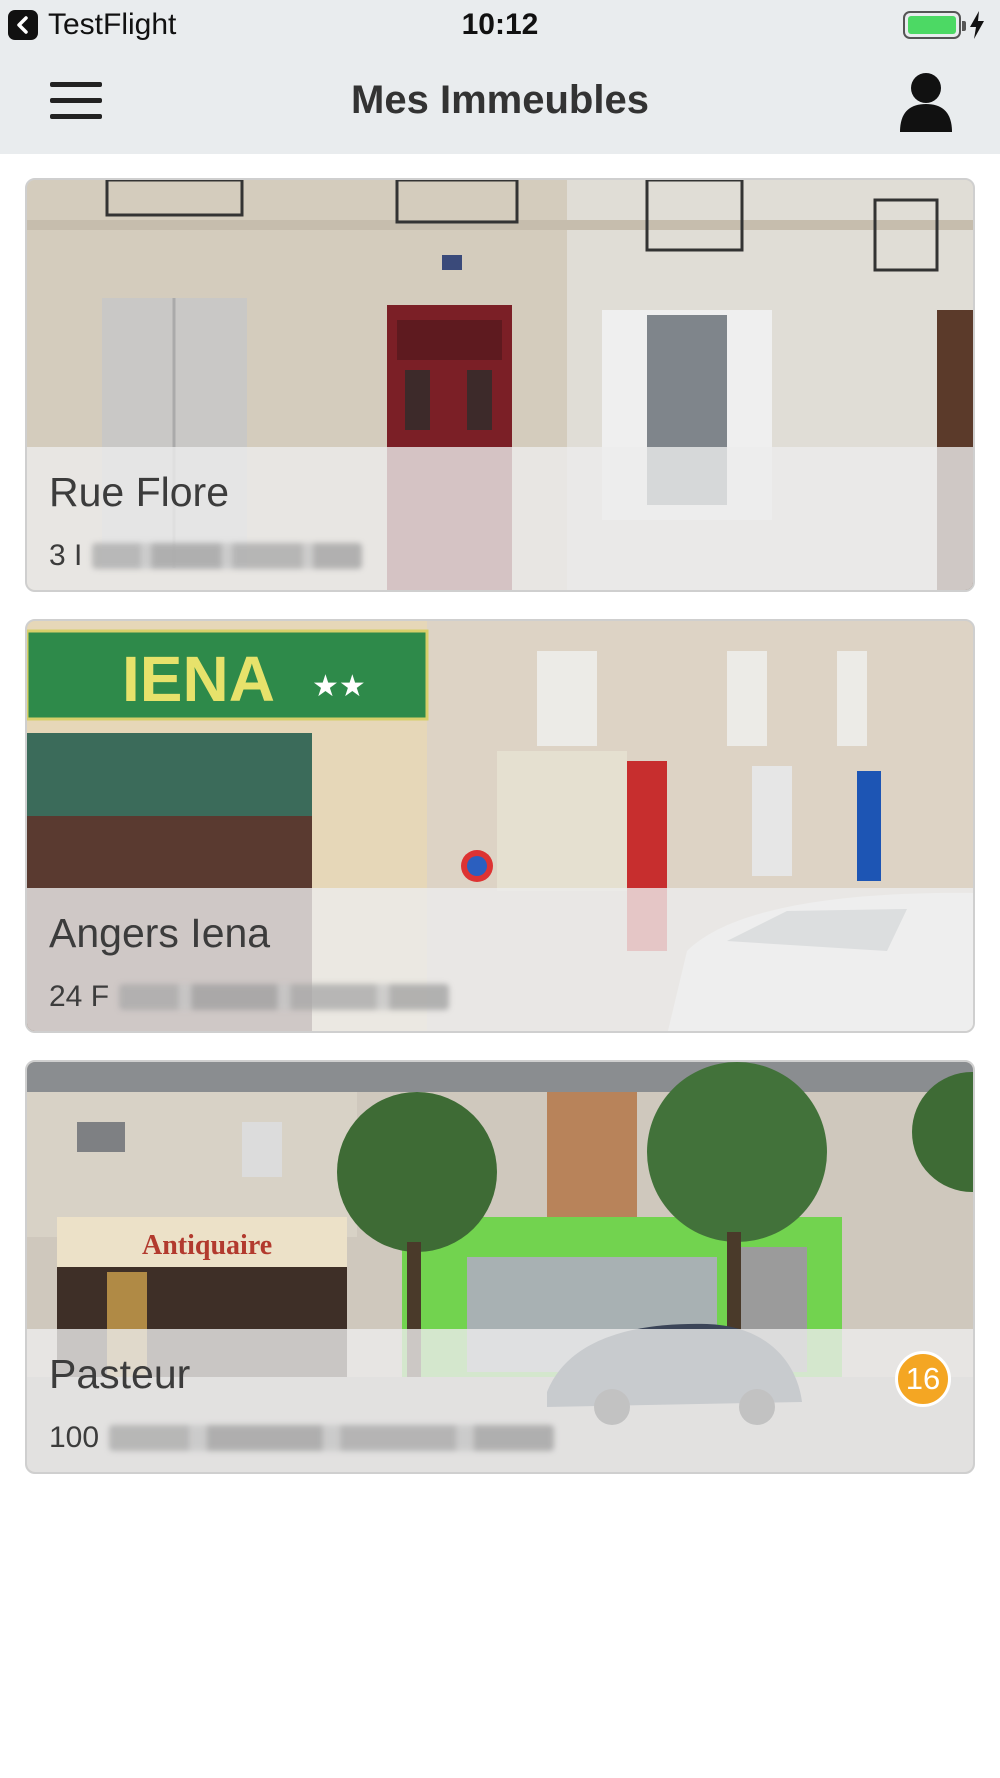  I want to click on notification-badge: 16, so click(923, 1379).